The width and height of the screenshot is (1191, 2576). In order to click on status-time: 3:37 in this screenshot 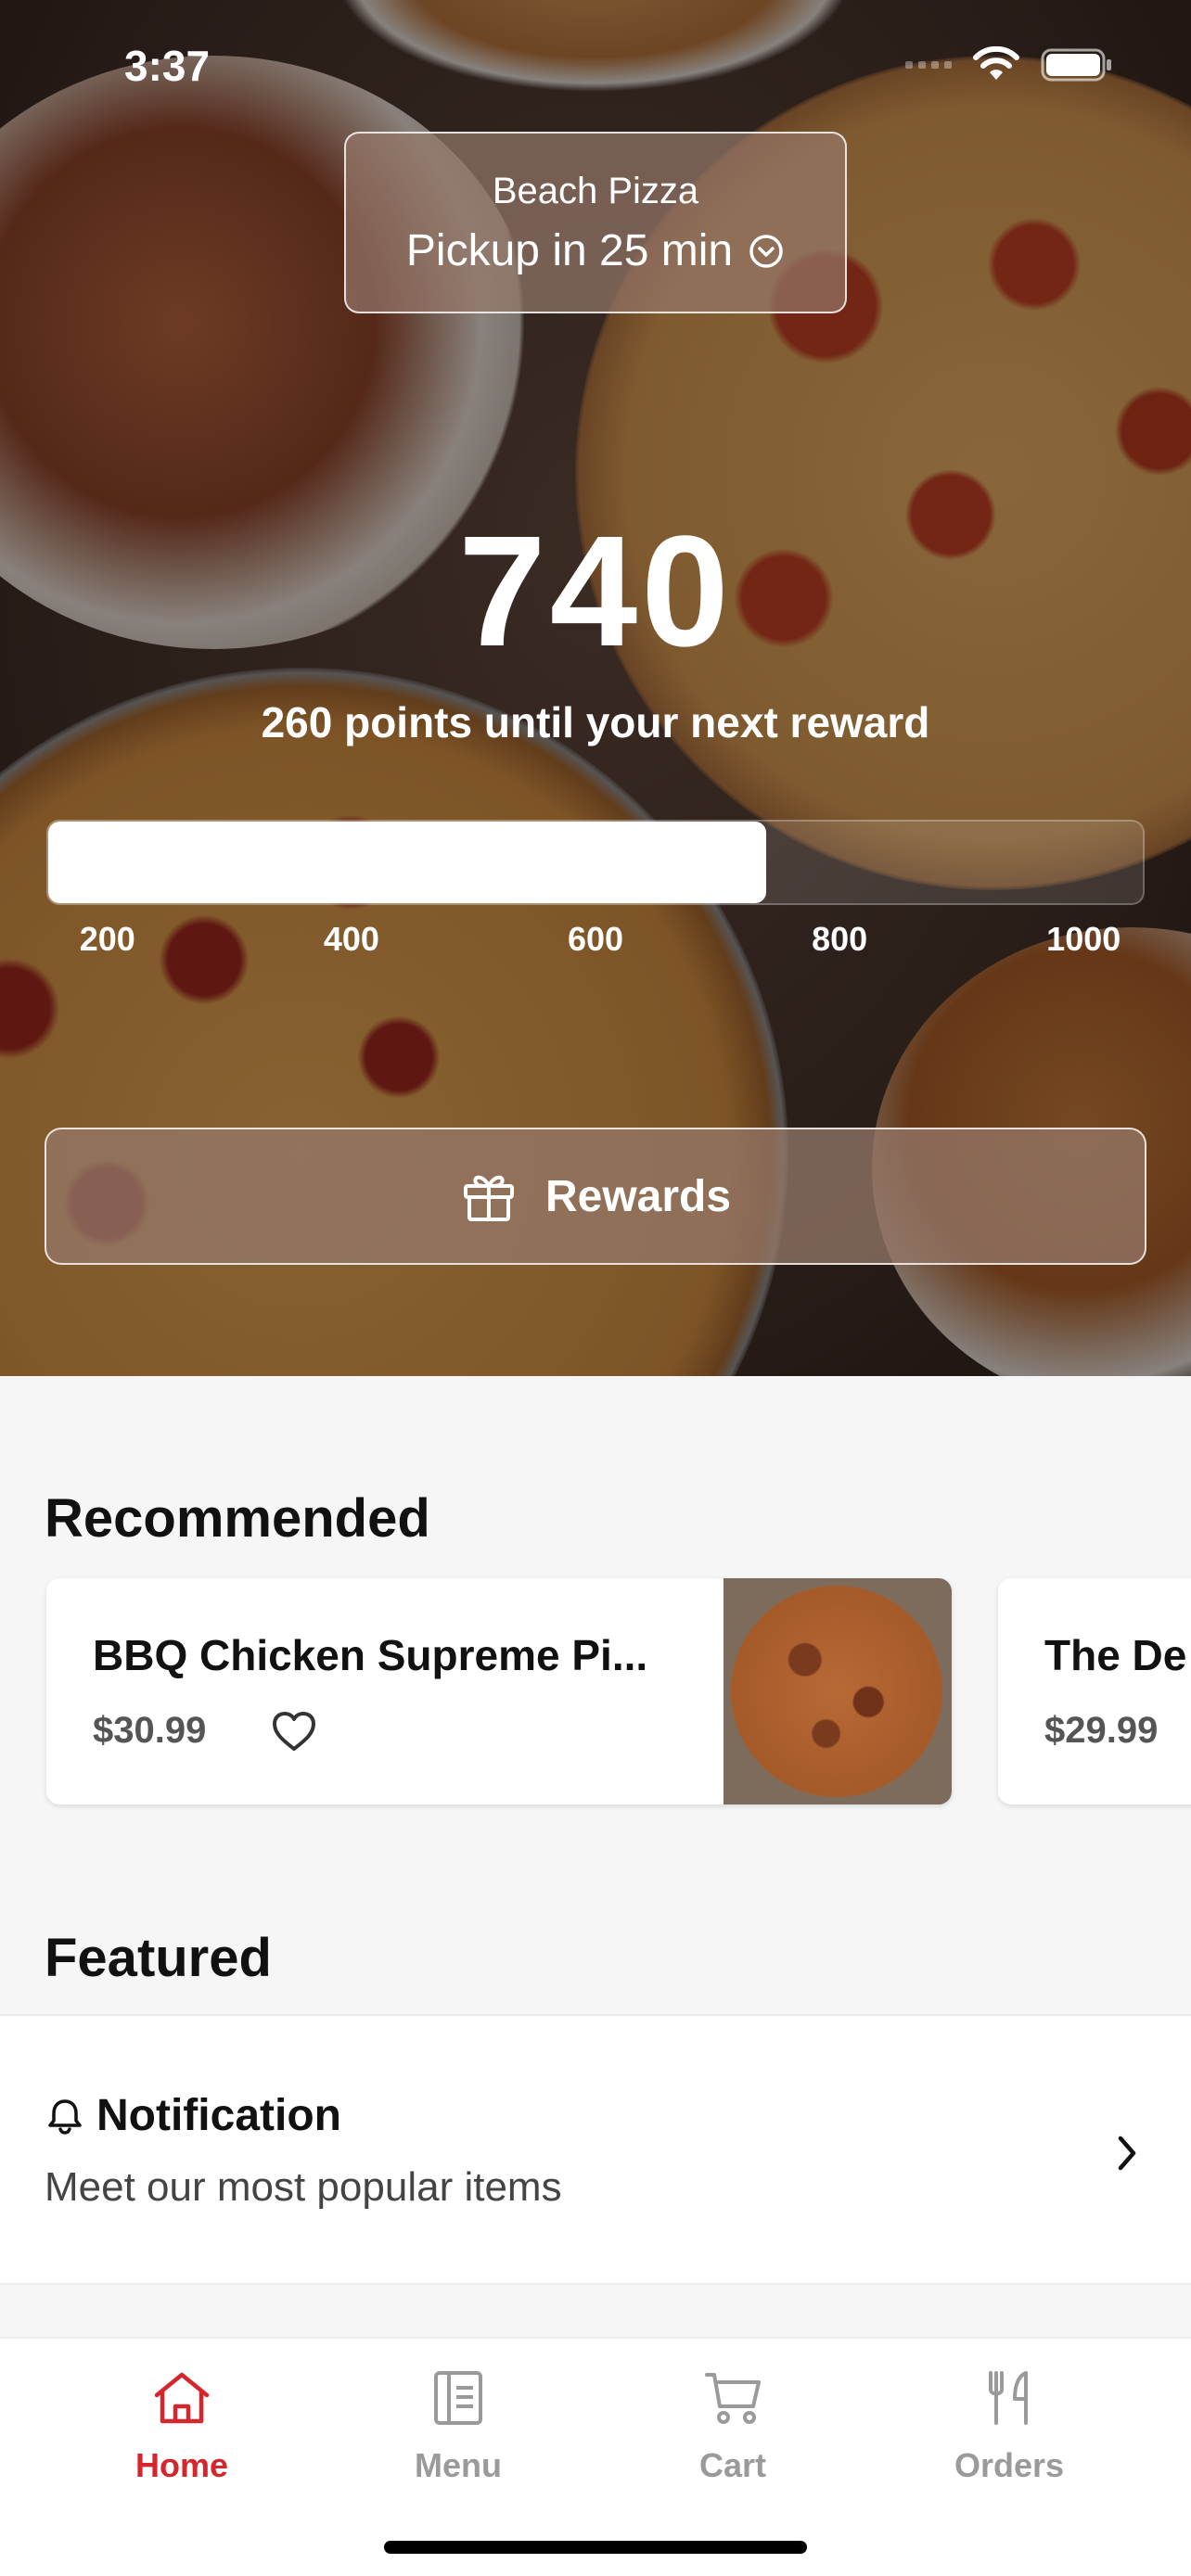, I will do `click(167, 66)`.